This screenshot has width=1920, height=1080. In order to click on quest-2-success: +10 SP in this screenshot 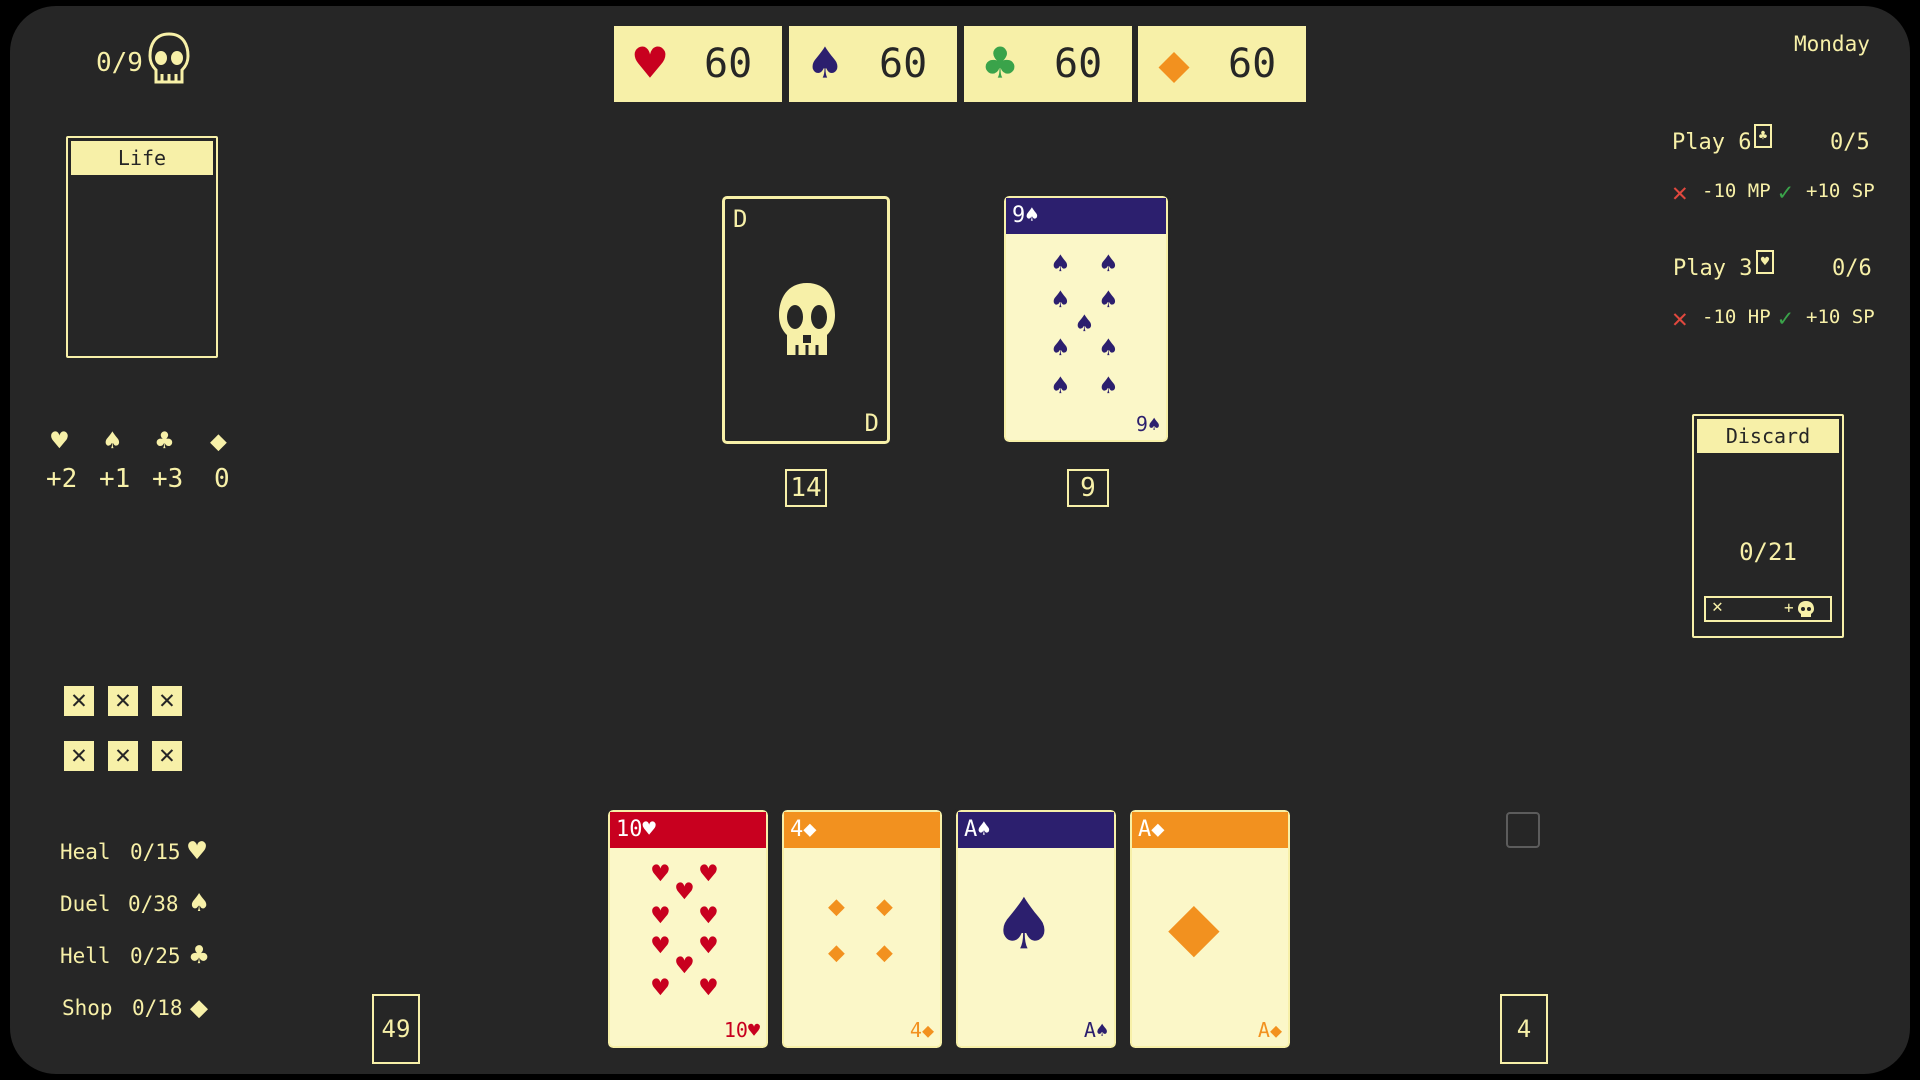, I will do `click(1840, 317)`.